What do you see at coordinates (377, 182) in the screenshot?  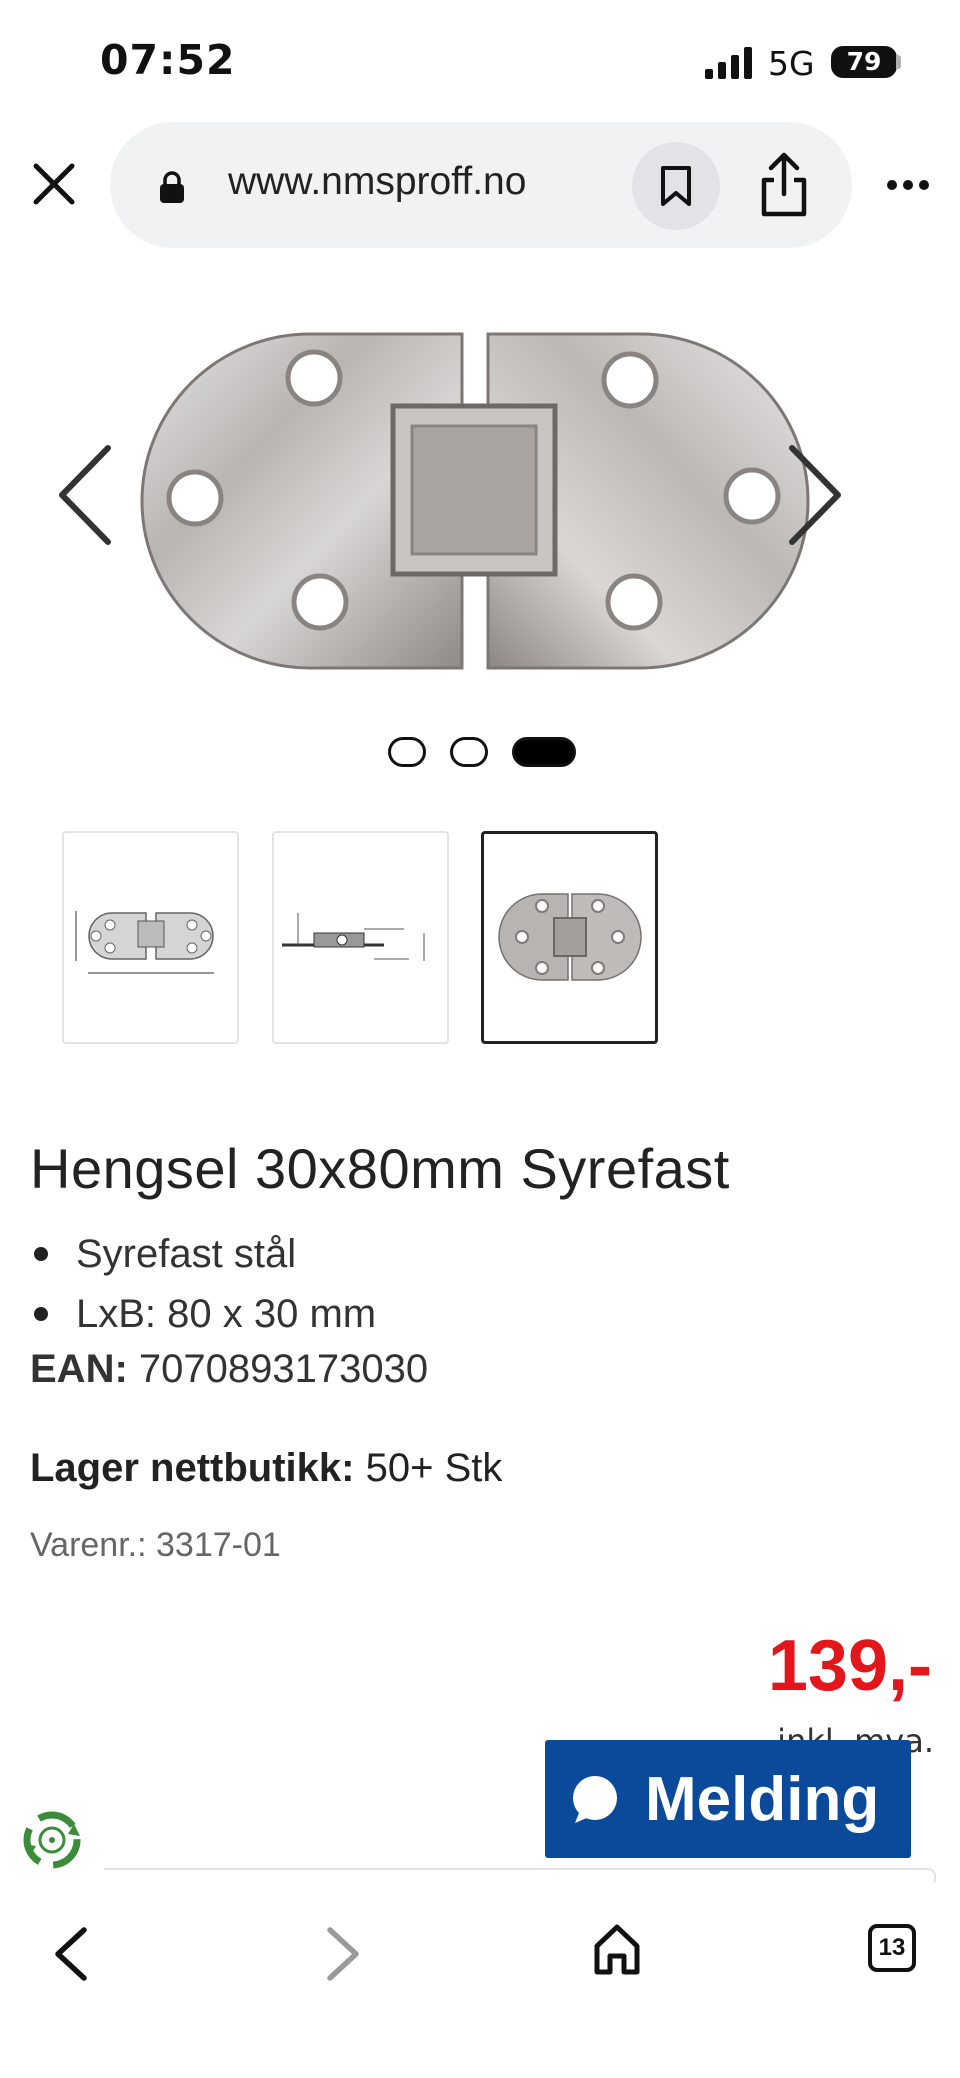 I see `url-text: www.nmsproff.no` at bounding box center [377, 182].